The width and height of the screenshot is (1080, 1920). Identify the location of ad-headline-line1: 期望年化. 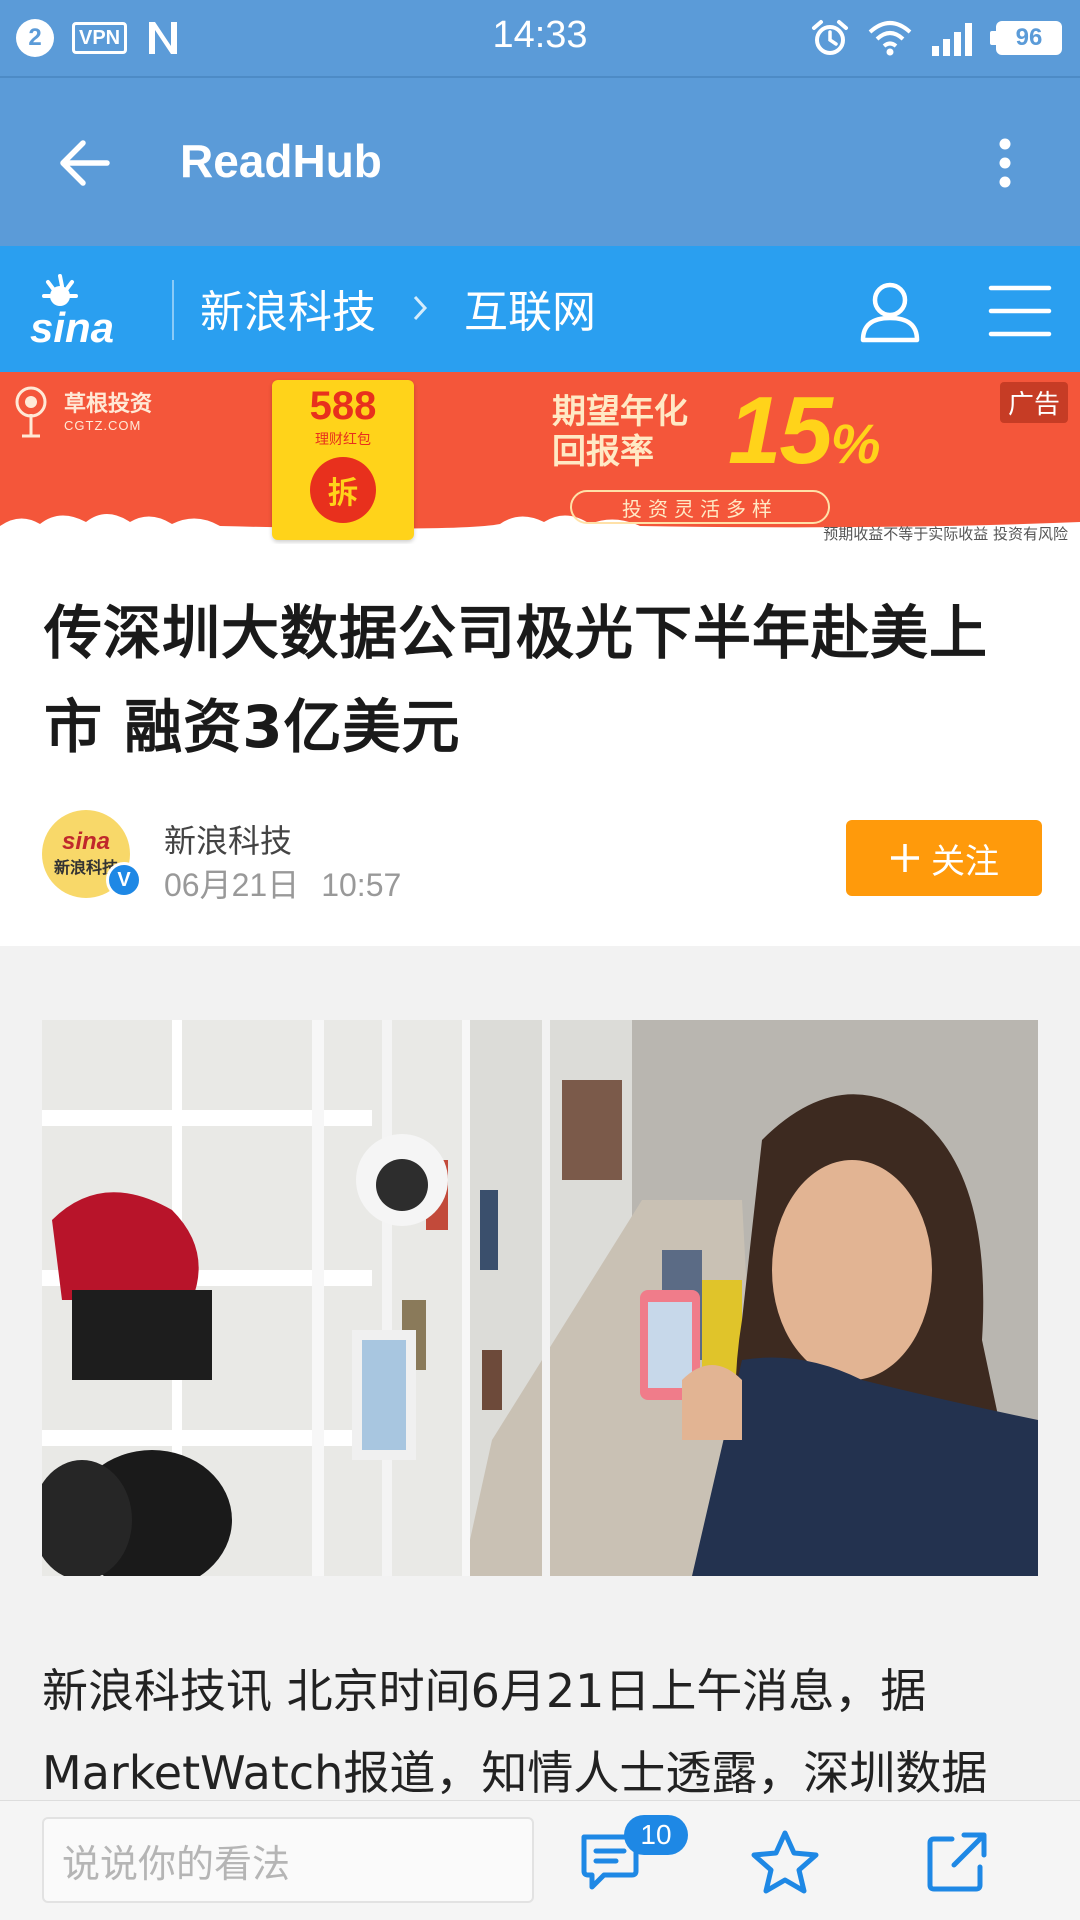
(620, 412).